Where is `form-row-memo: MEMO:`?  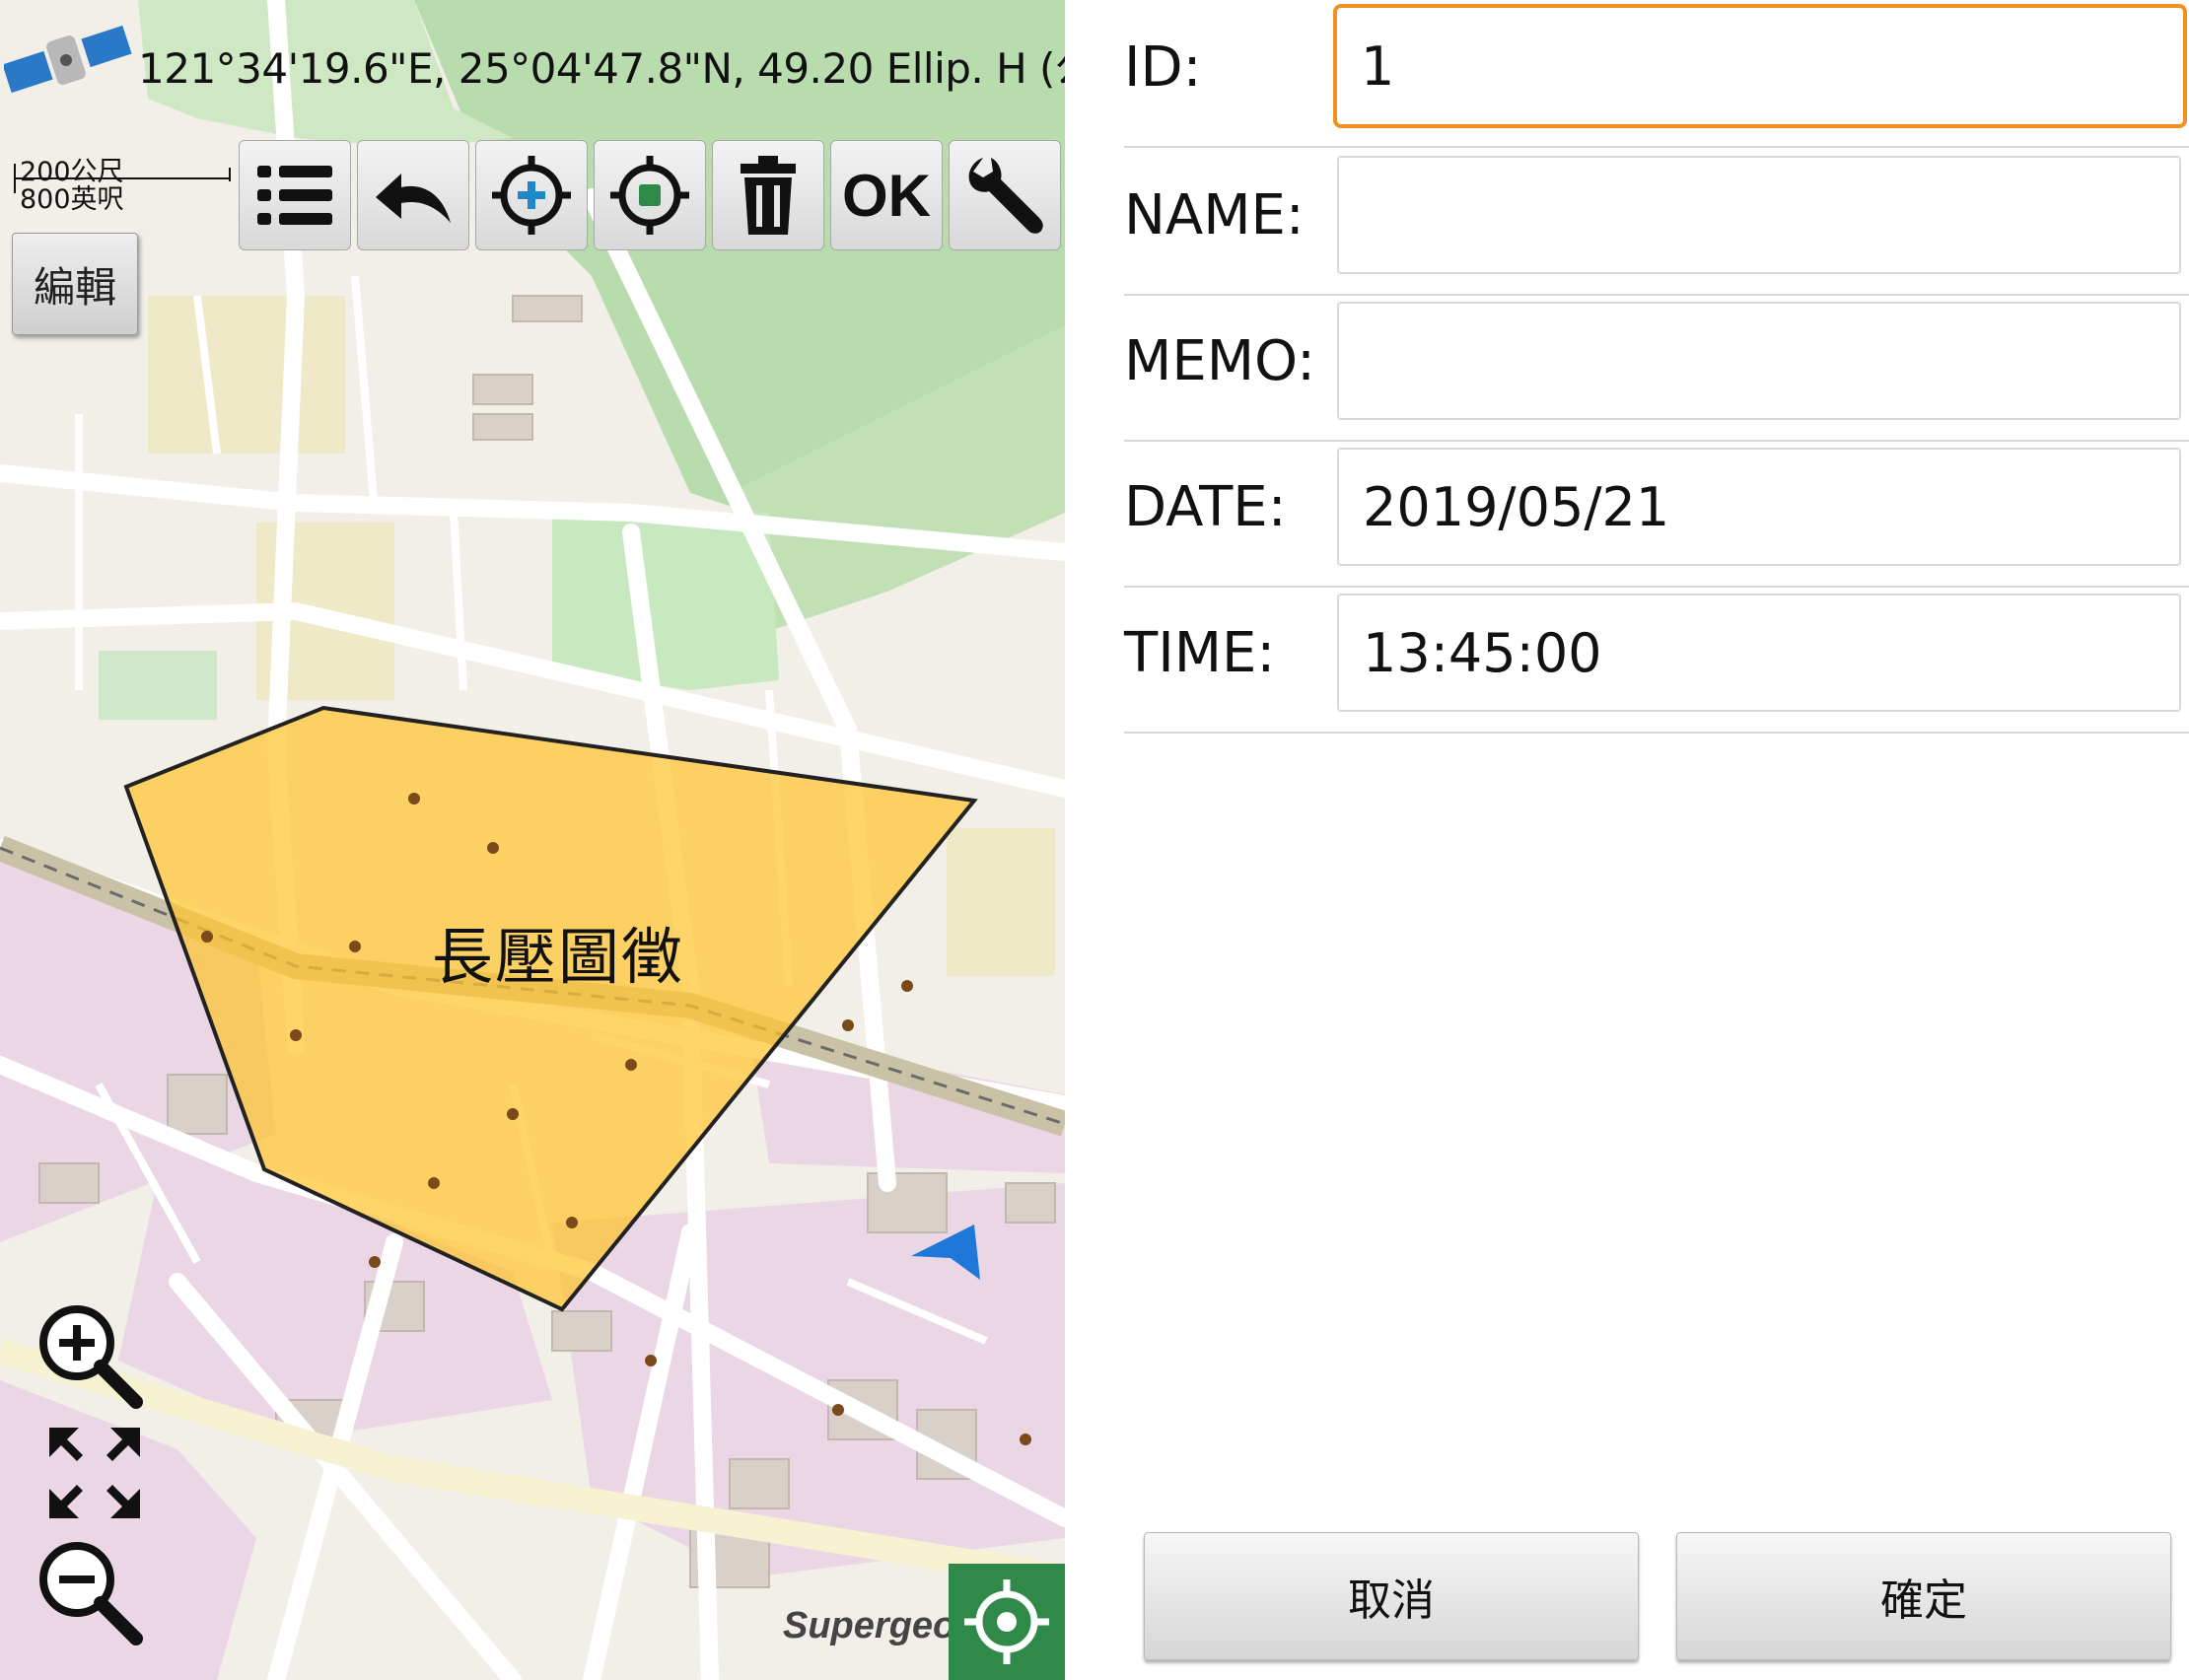
form-row-memo: MEMO: is located at coordinates (1656, 368).